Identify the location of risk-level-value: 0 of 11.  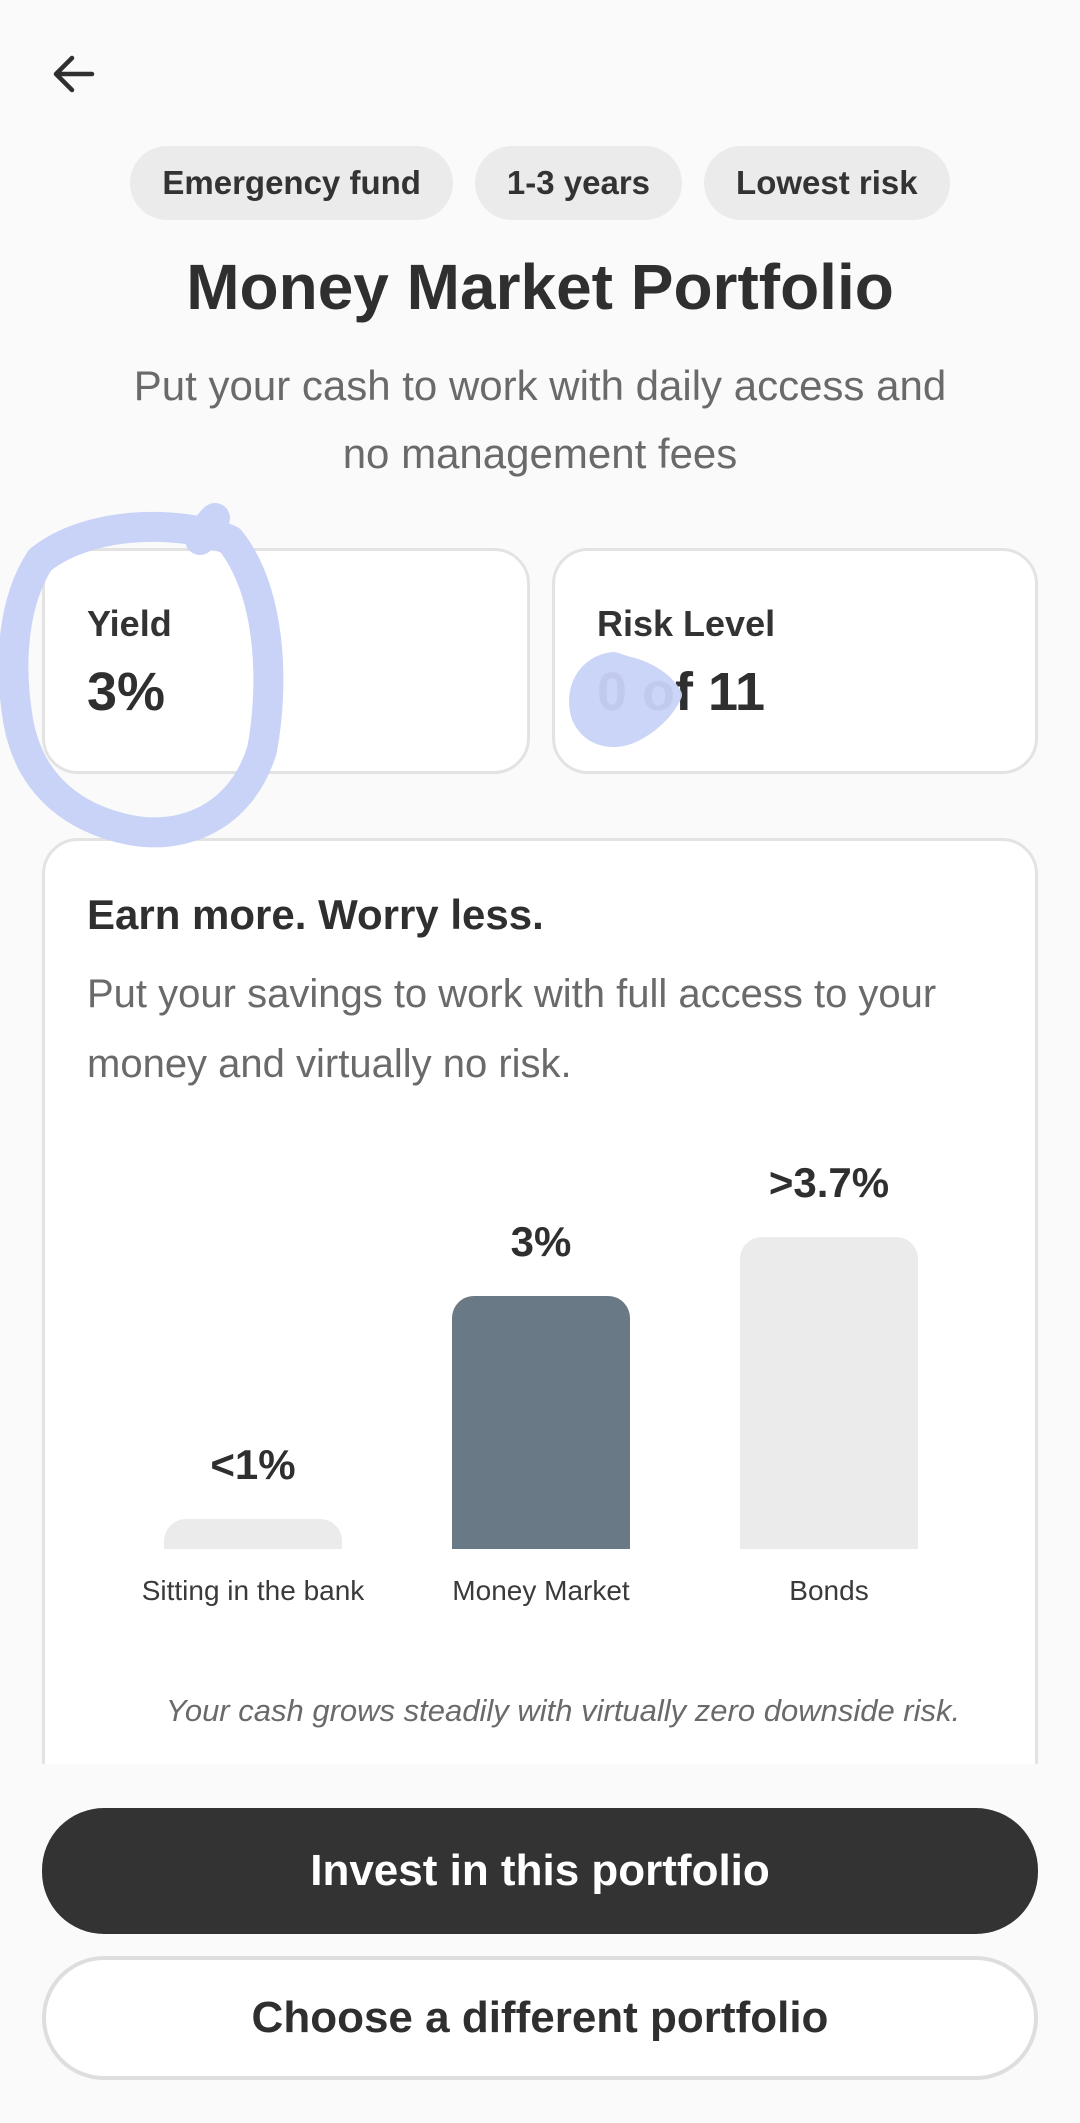
(681, 692).